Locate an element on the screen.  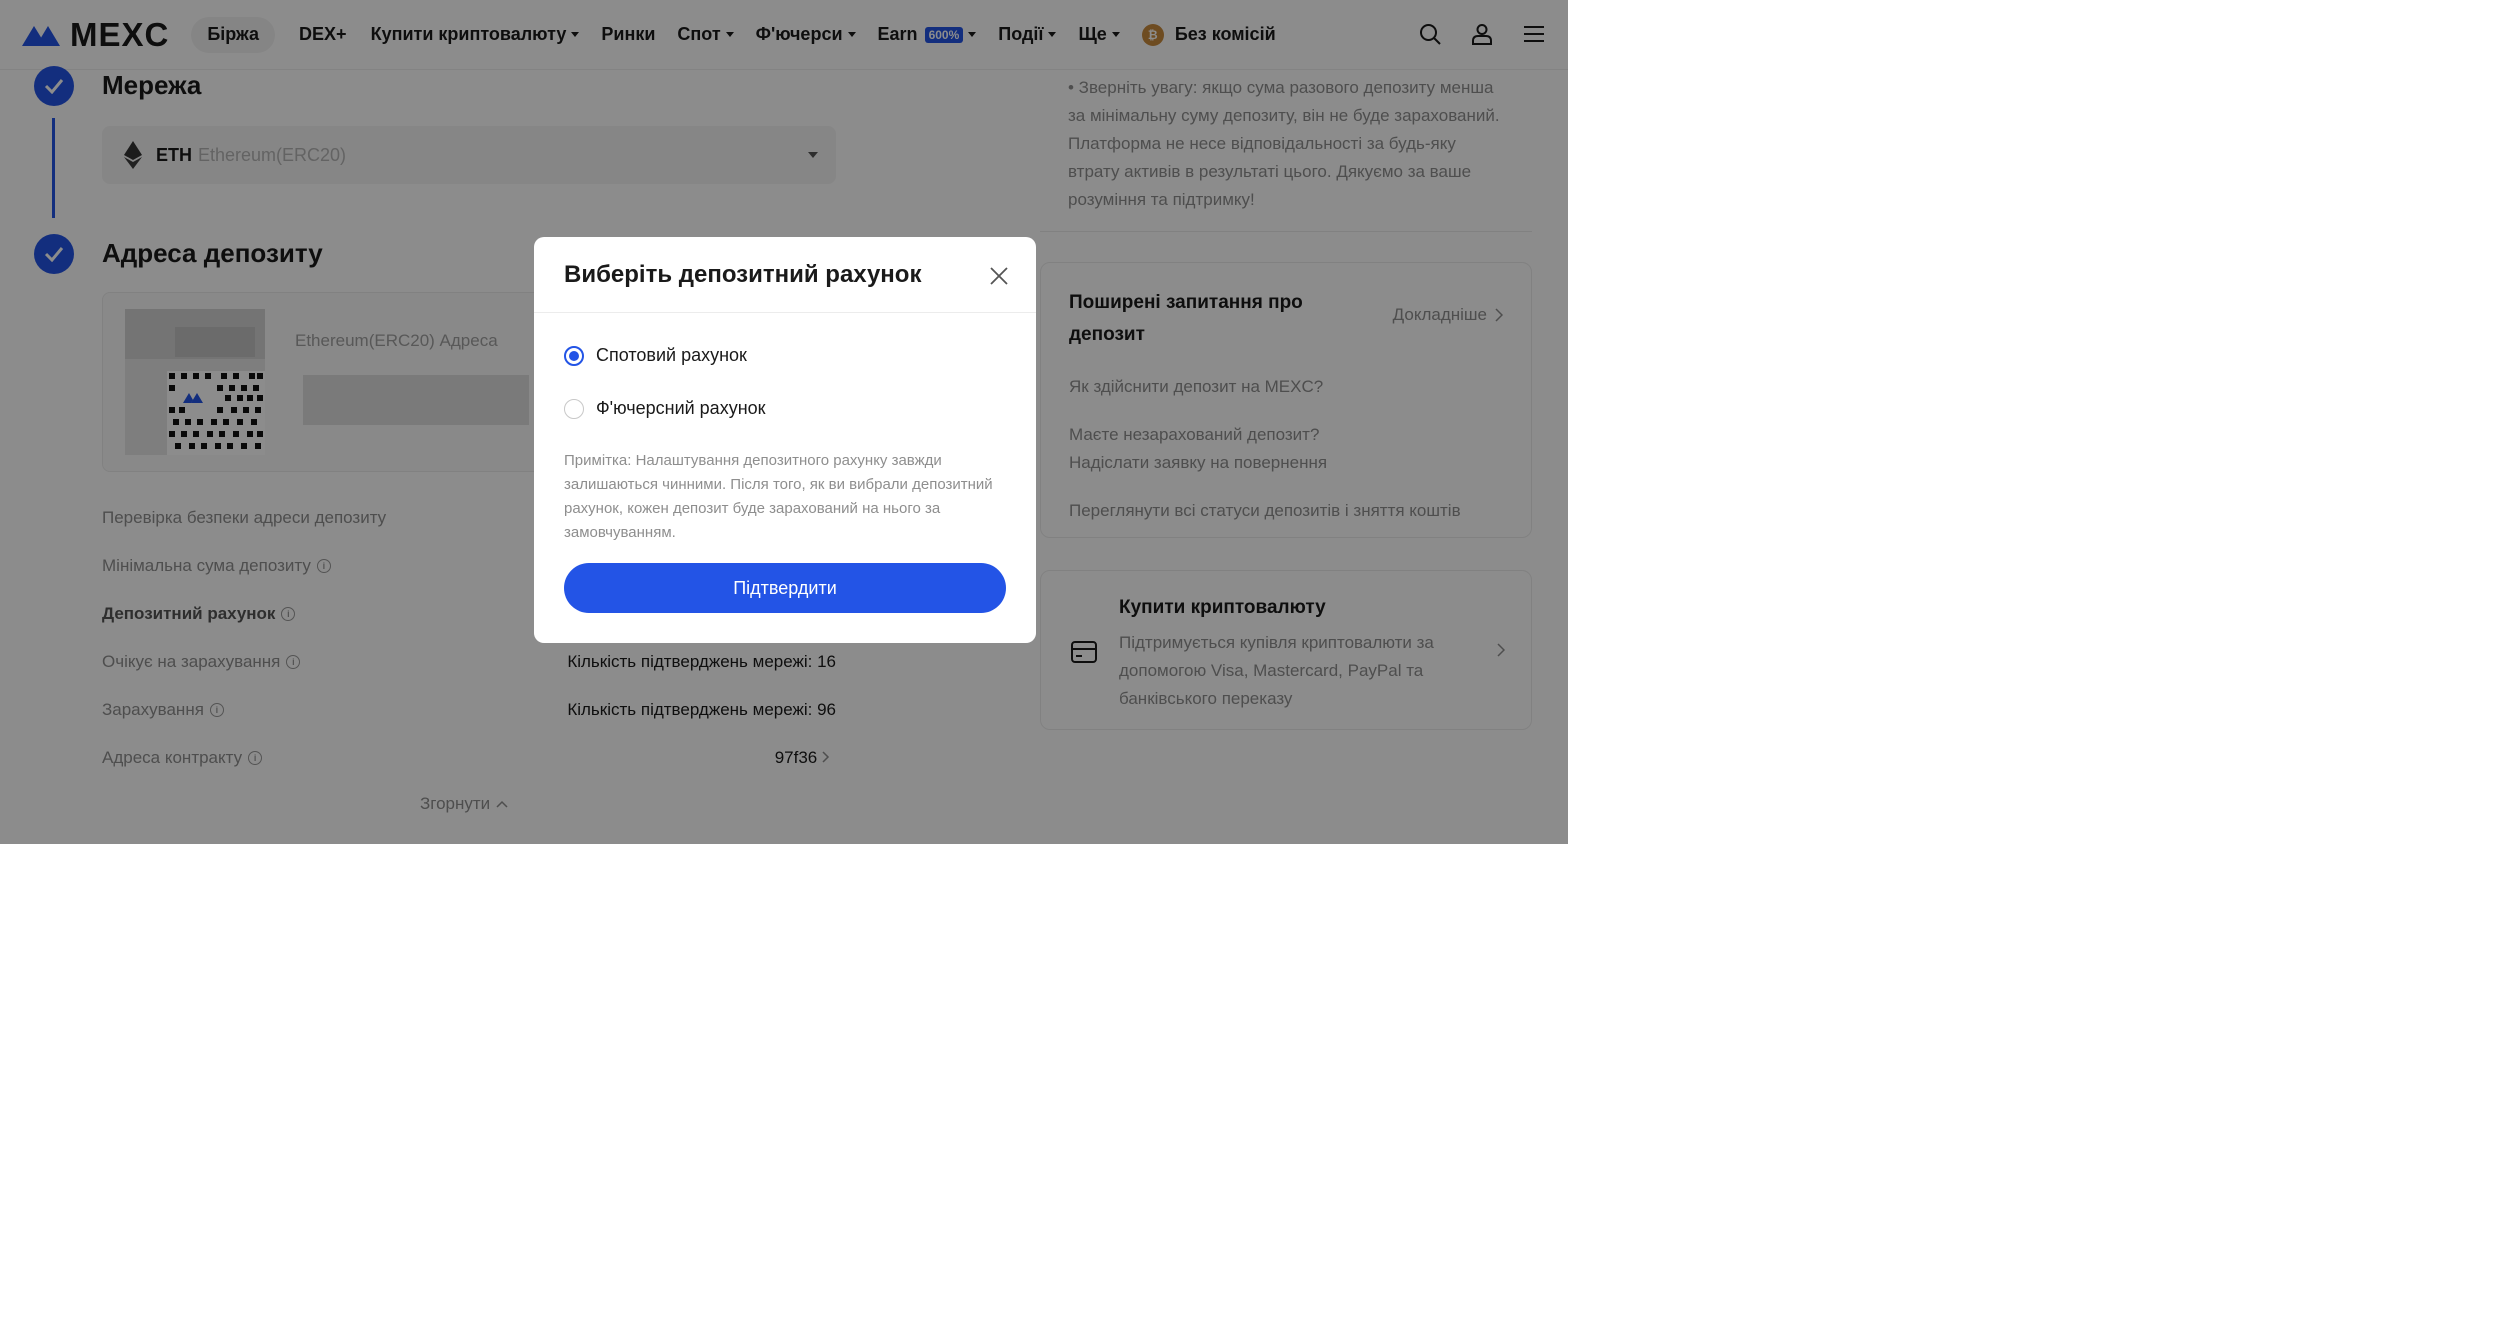
radio-futures is located at coordinates (574, 408).